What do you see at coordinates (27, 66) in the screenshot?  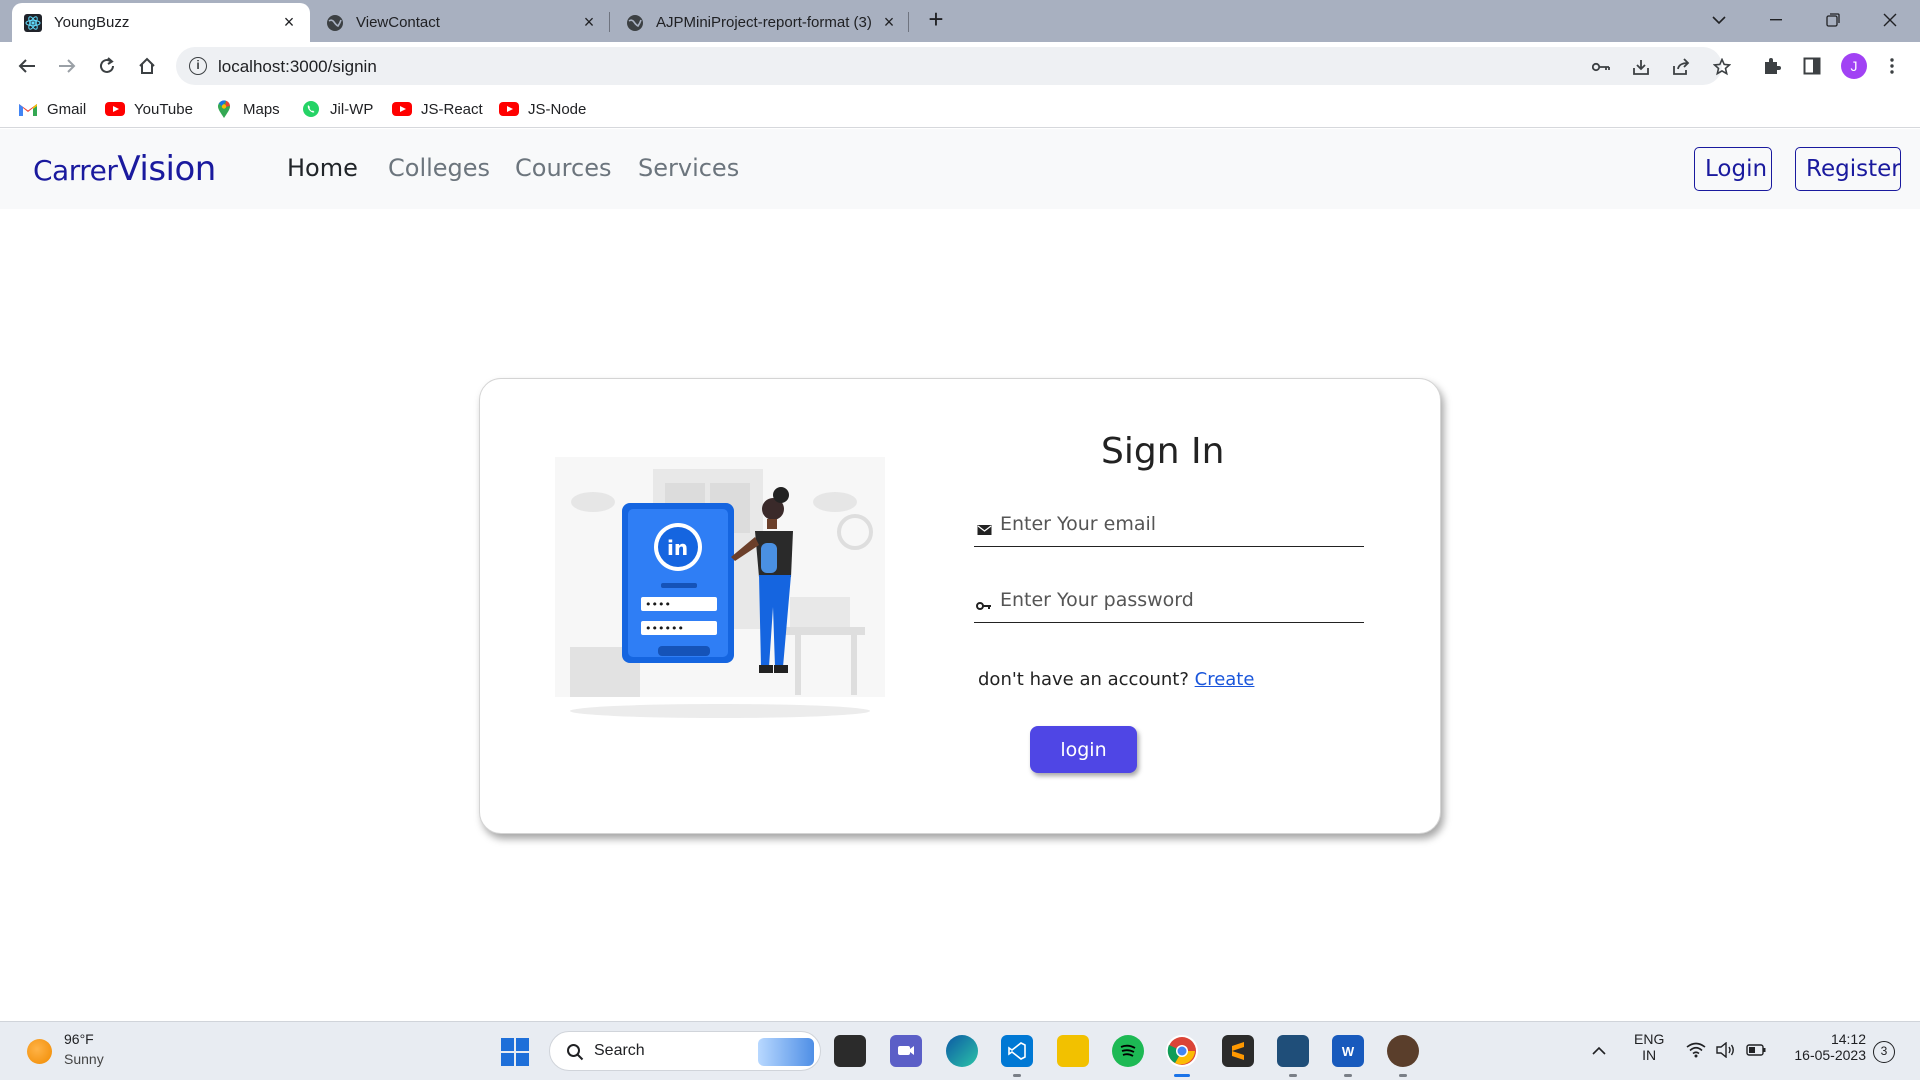 I see `back-icon` at bounding box center [27, 66].